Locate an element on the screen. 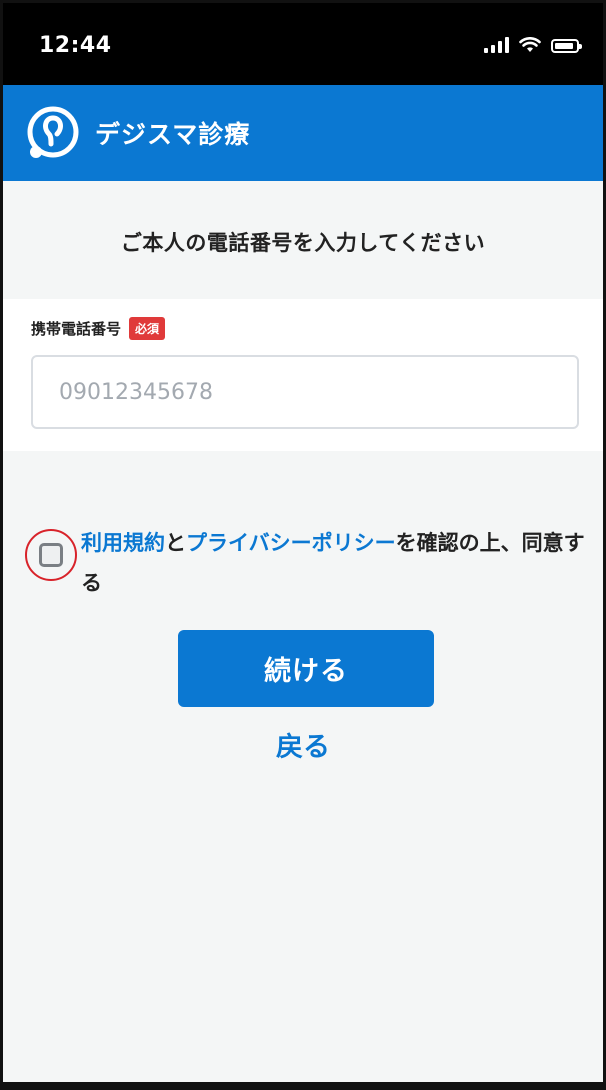 This screenshot has height=1090, width=606. app-logo-icon is located at coordinates (53, 132).